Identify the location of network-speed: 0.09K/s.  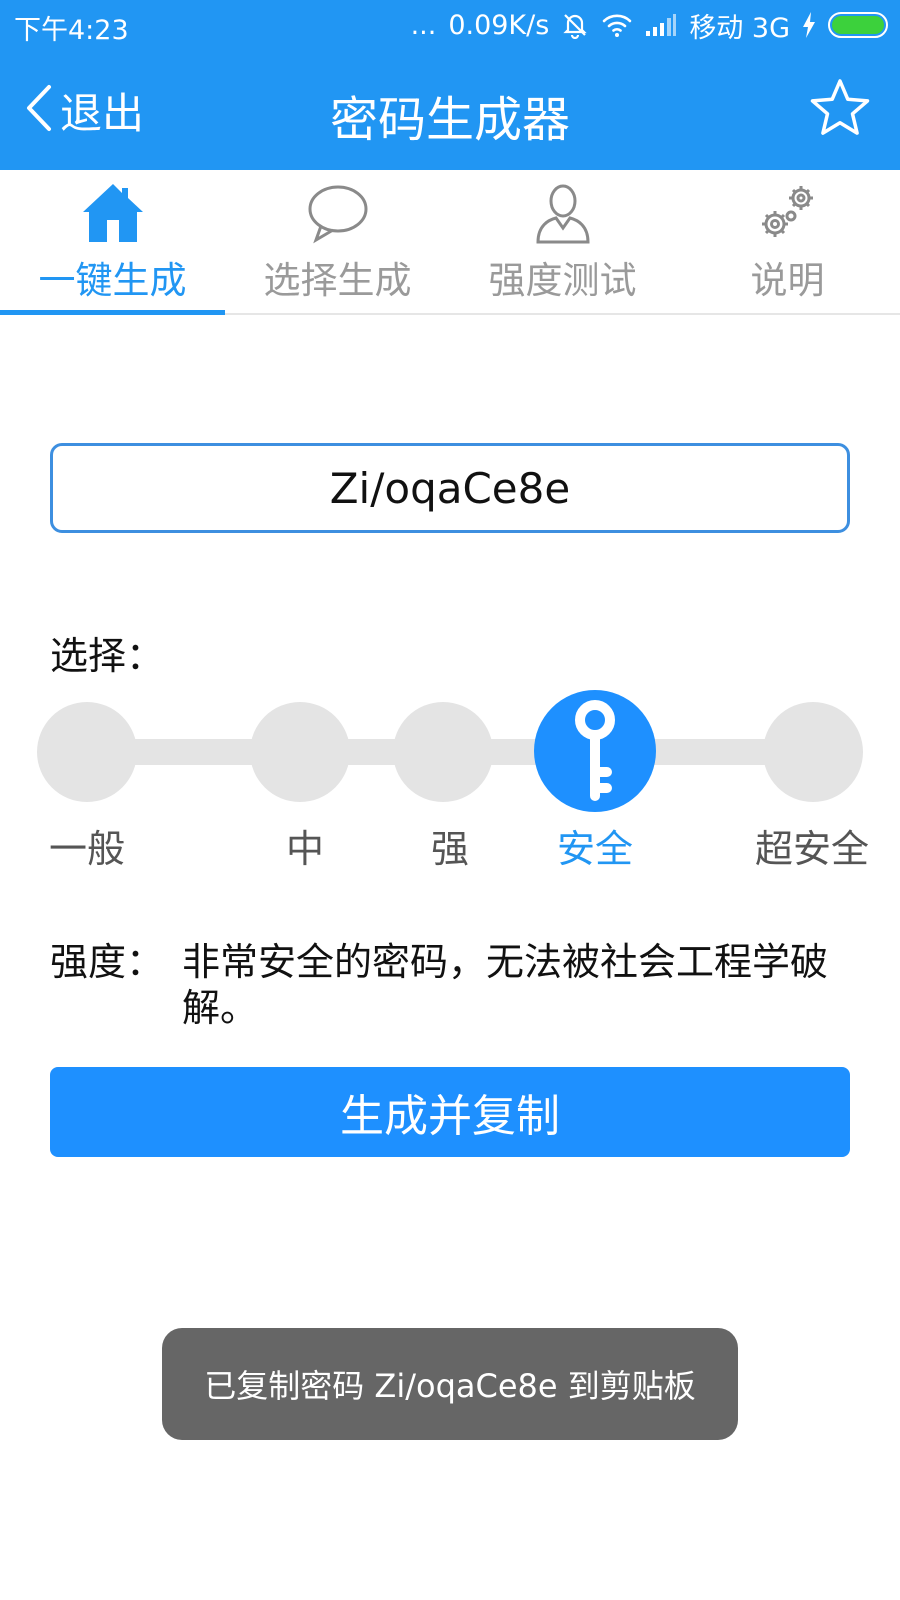
(499, 25).